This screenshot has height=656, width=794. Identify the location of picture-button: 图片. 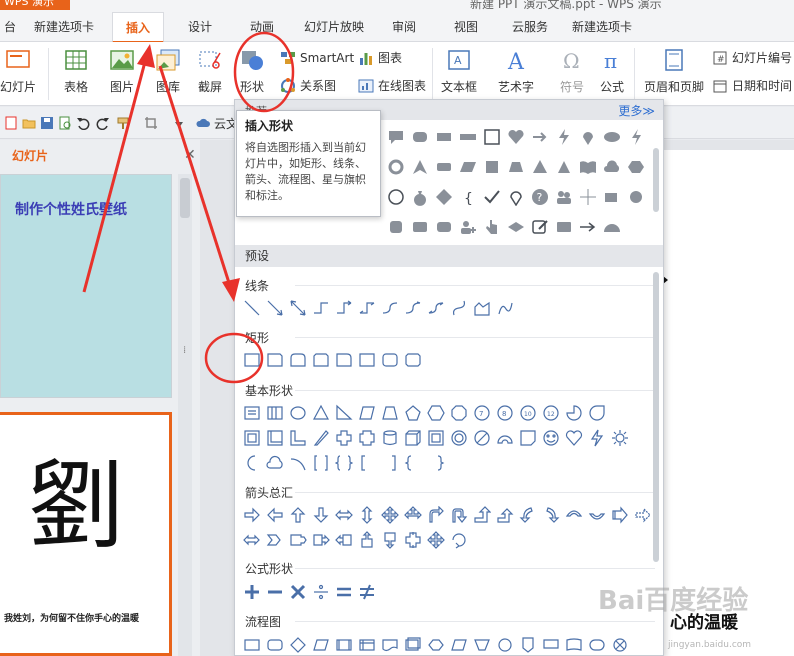
(122, 74).